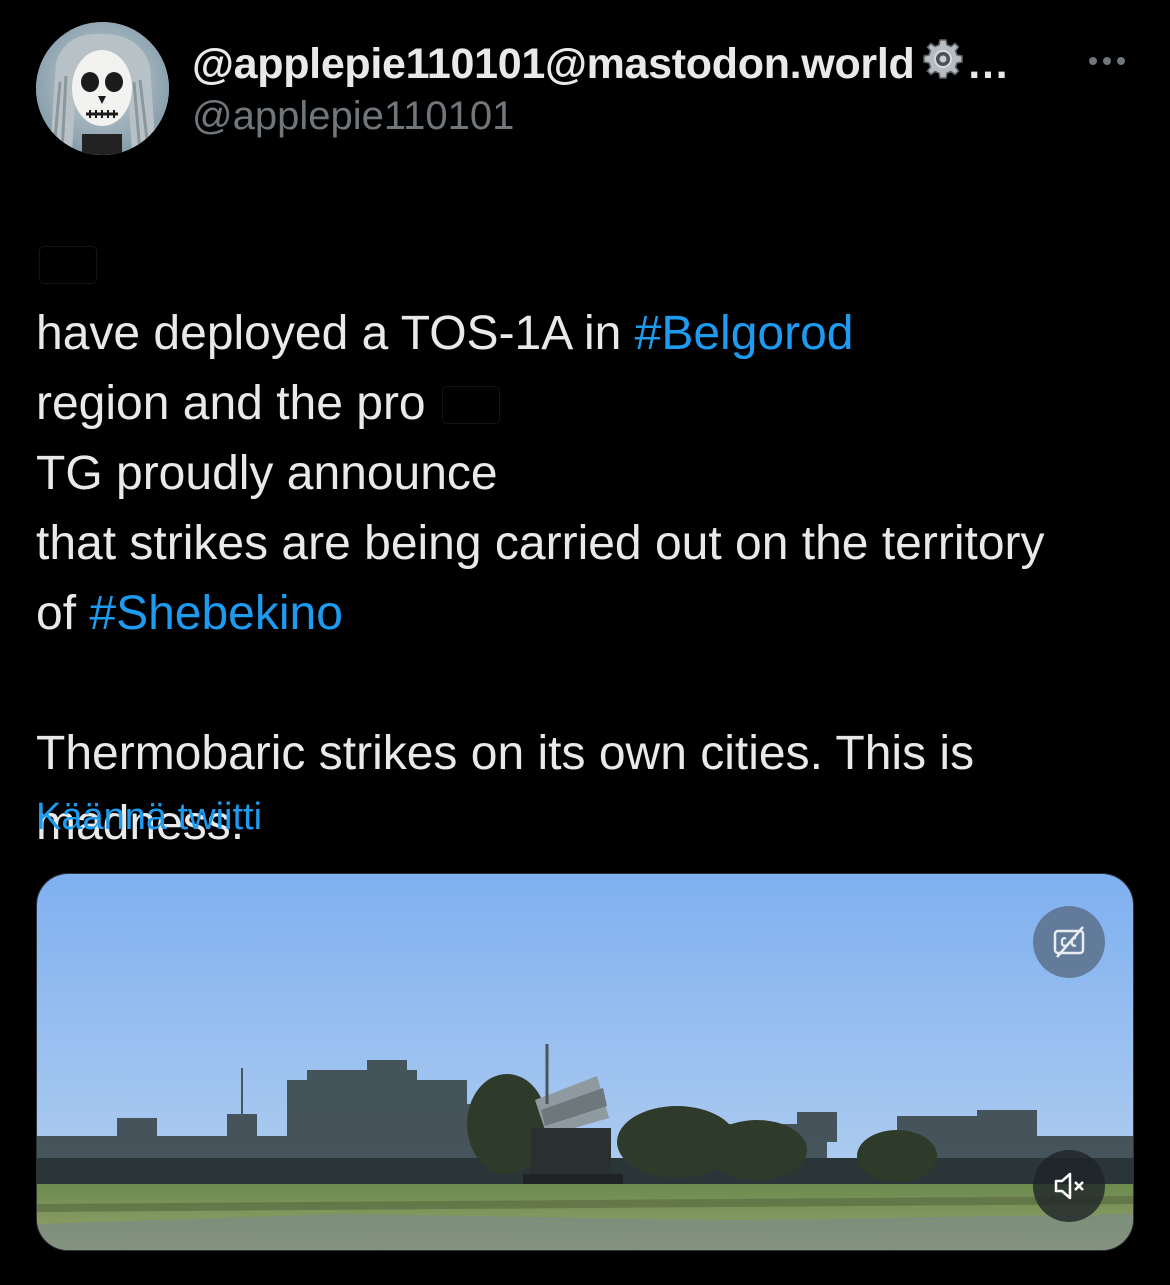  Describe the element at coordinates (237, 403) in the screenshot. I see `tweet-text-segment: region and the pro` at that location.